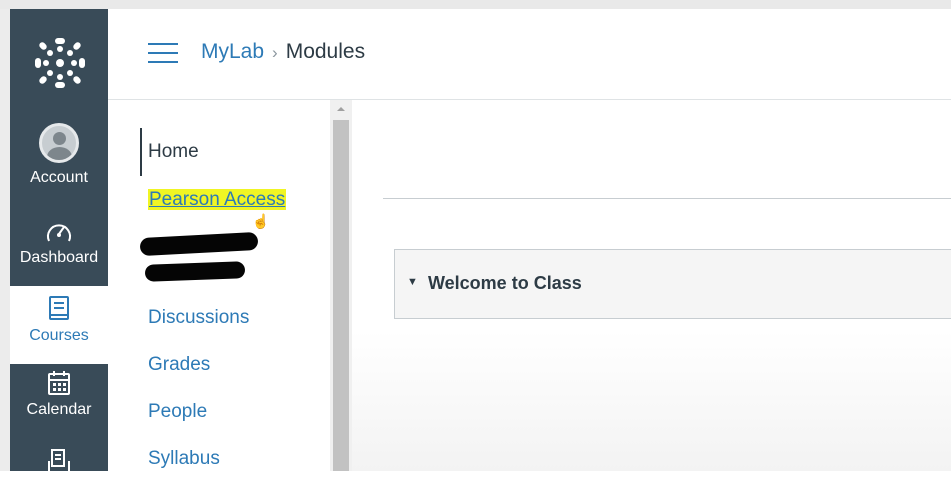  I want to click on global-nav: Account Dashboard Courses Calendar, so click(59, 241).